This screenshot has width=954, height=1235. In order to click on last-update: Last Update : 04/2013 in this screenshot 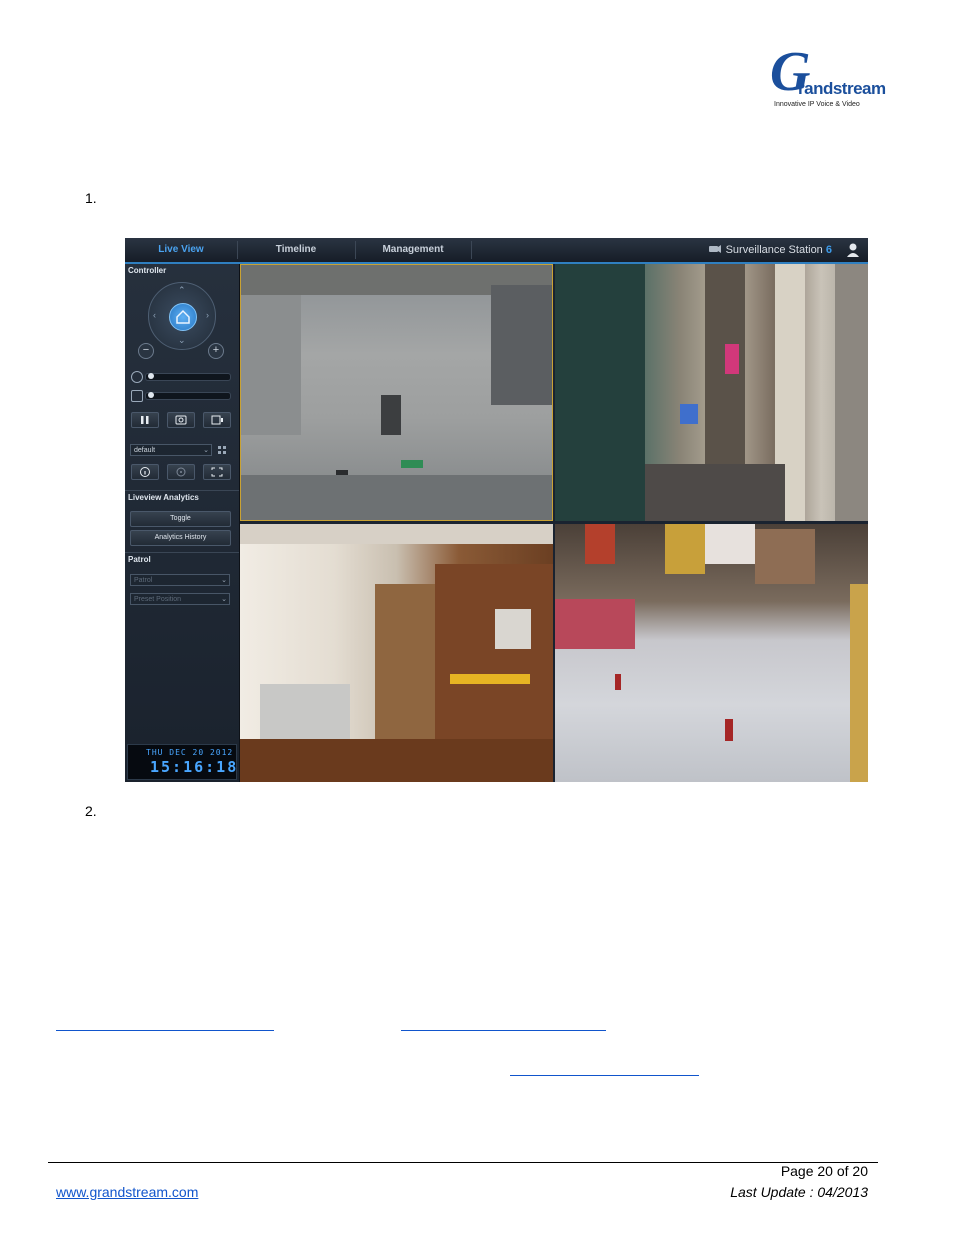, I will do `click(799, 1192)`.